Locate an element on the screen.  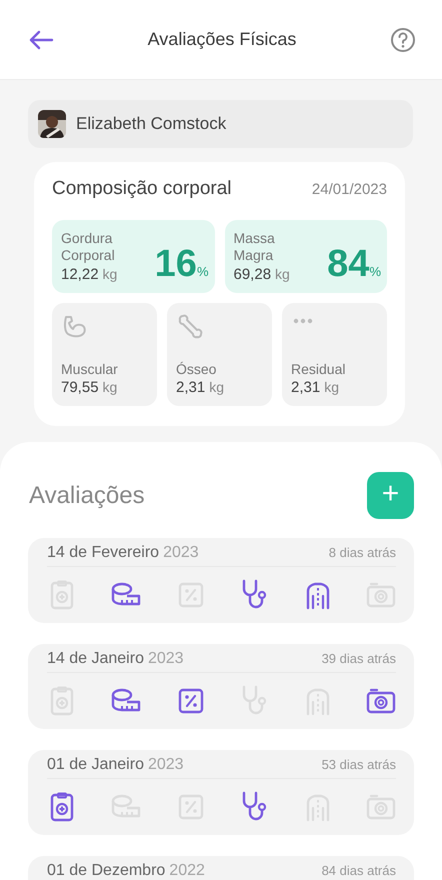
back-button is located at coordinates (41, 40).